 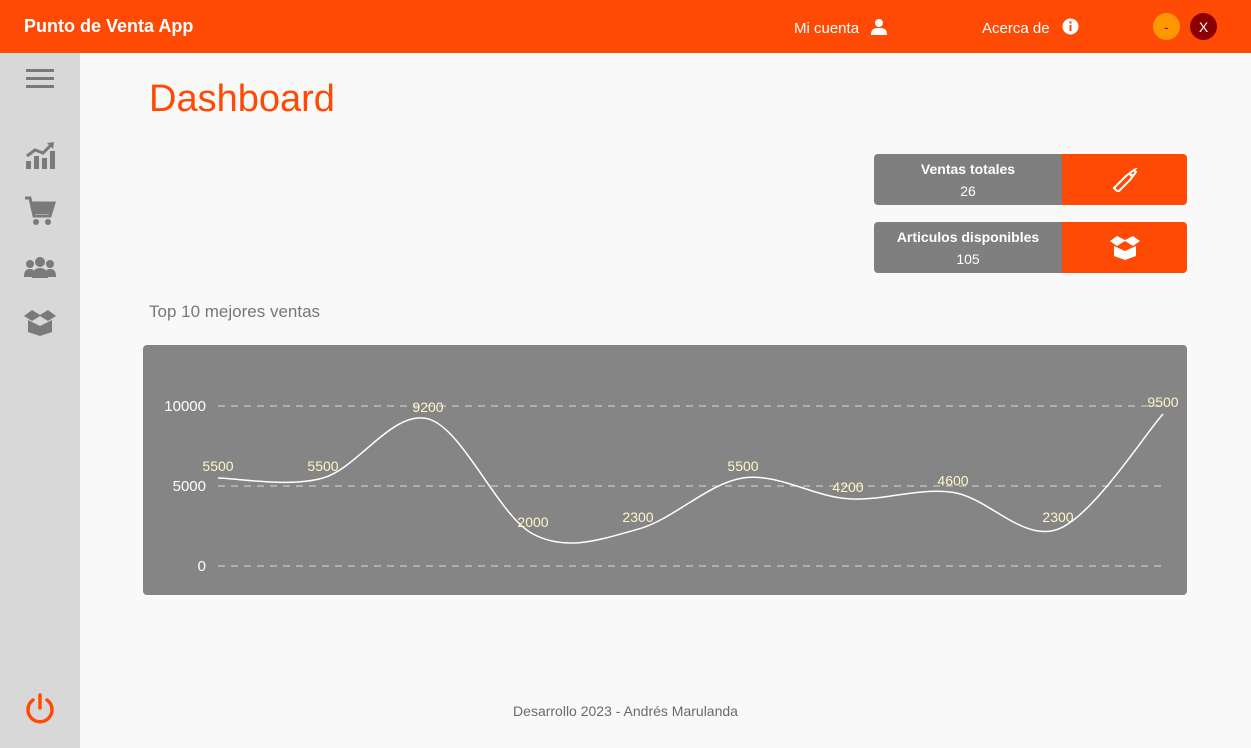 What do you see at coordinates (532, 522) in the screenshot?
I see `data-label: 2000` at bounding box center [532, 522].